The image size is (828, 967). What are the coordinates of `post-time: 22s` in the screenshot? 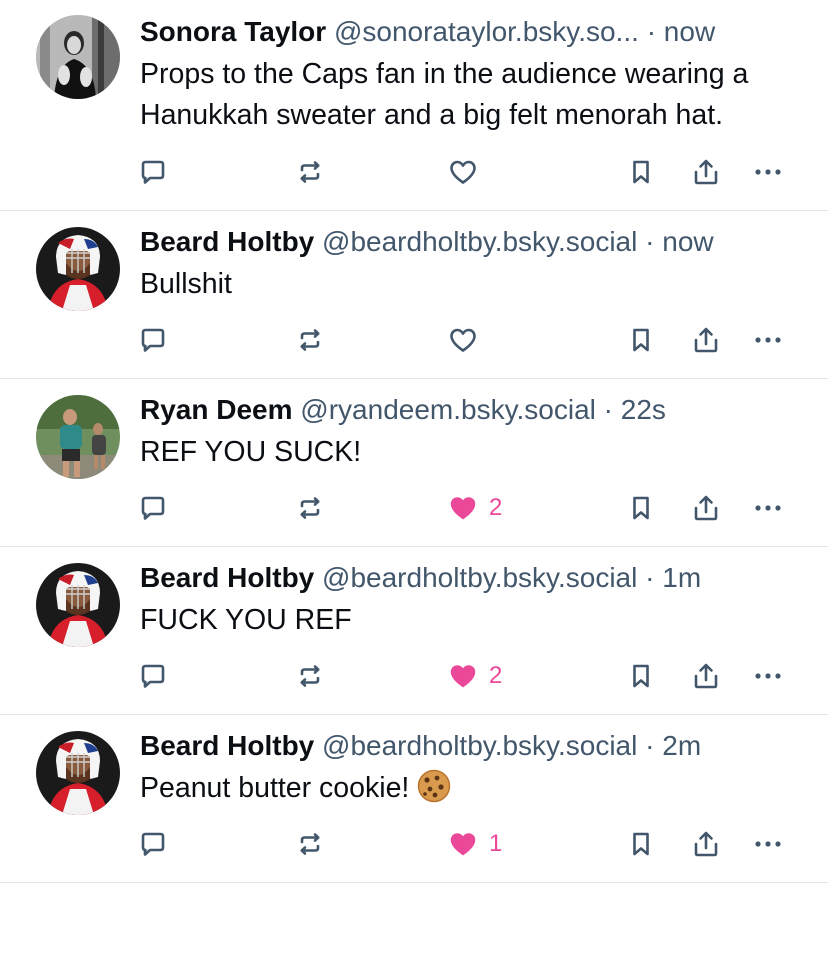 It's located at (643, 409).